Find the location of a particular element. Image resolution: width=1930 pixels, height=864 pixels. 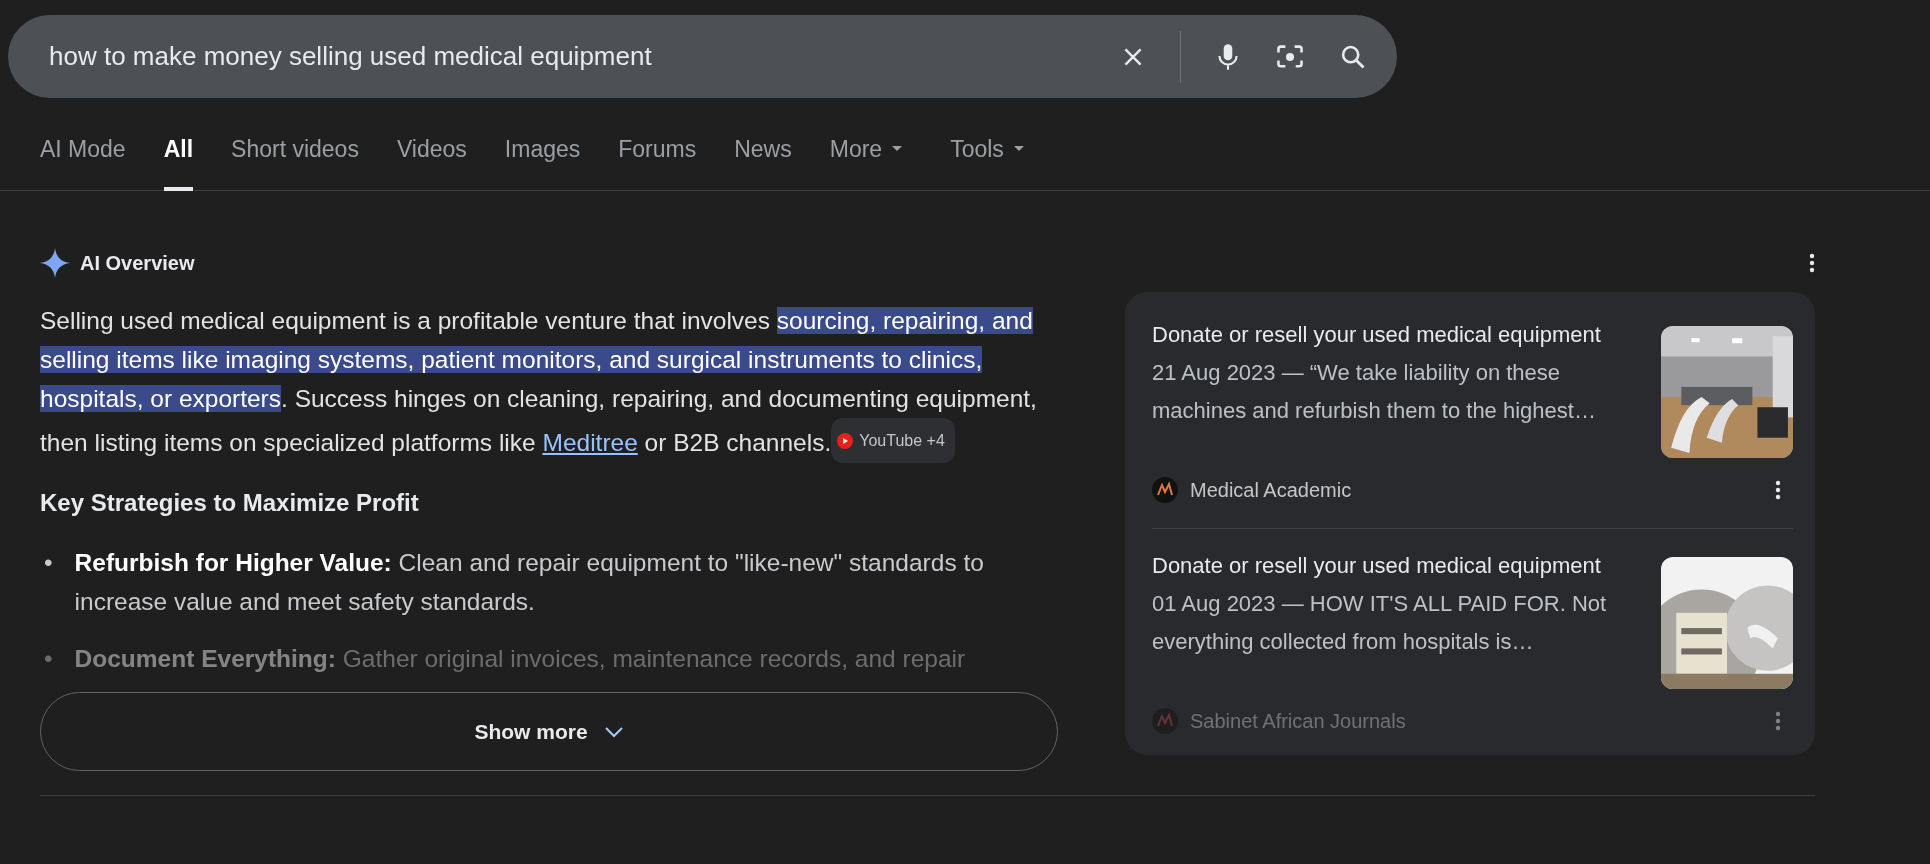

section-heading: Key Strategies to Maximize Profit is located at coordinates (230, 503).